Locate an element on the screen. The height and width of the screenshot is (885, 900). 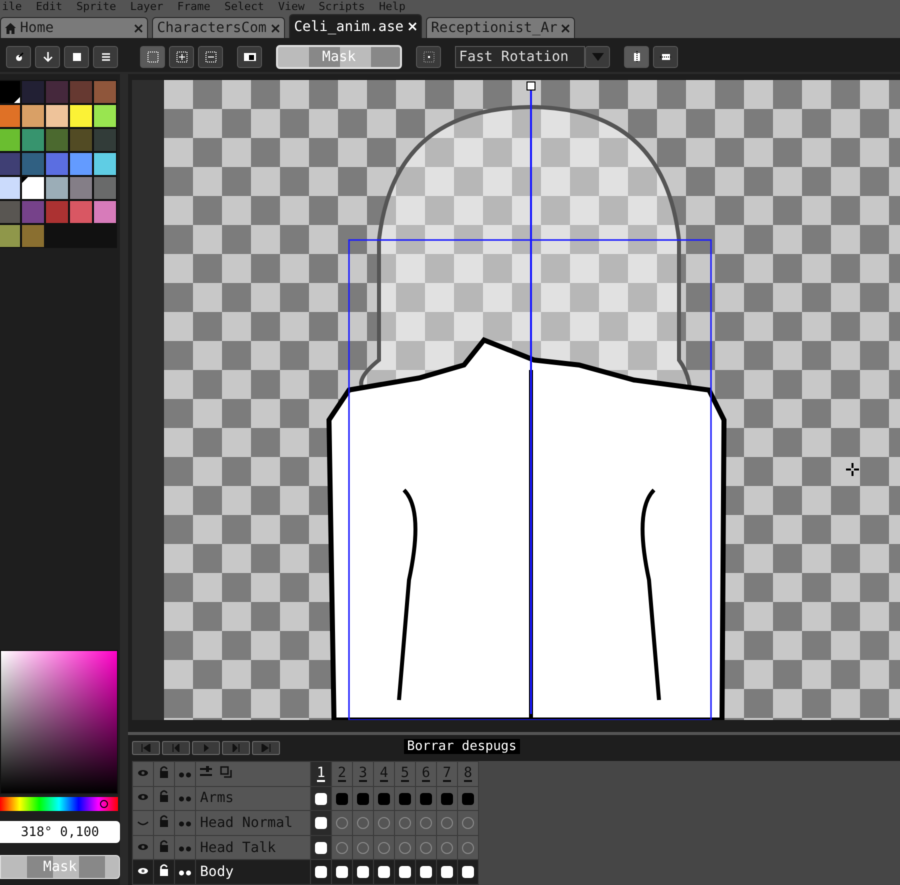
menu-item: Select is located at coordinates (244, 7).